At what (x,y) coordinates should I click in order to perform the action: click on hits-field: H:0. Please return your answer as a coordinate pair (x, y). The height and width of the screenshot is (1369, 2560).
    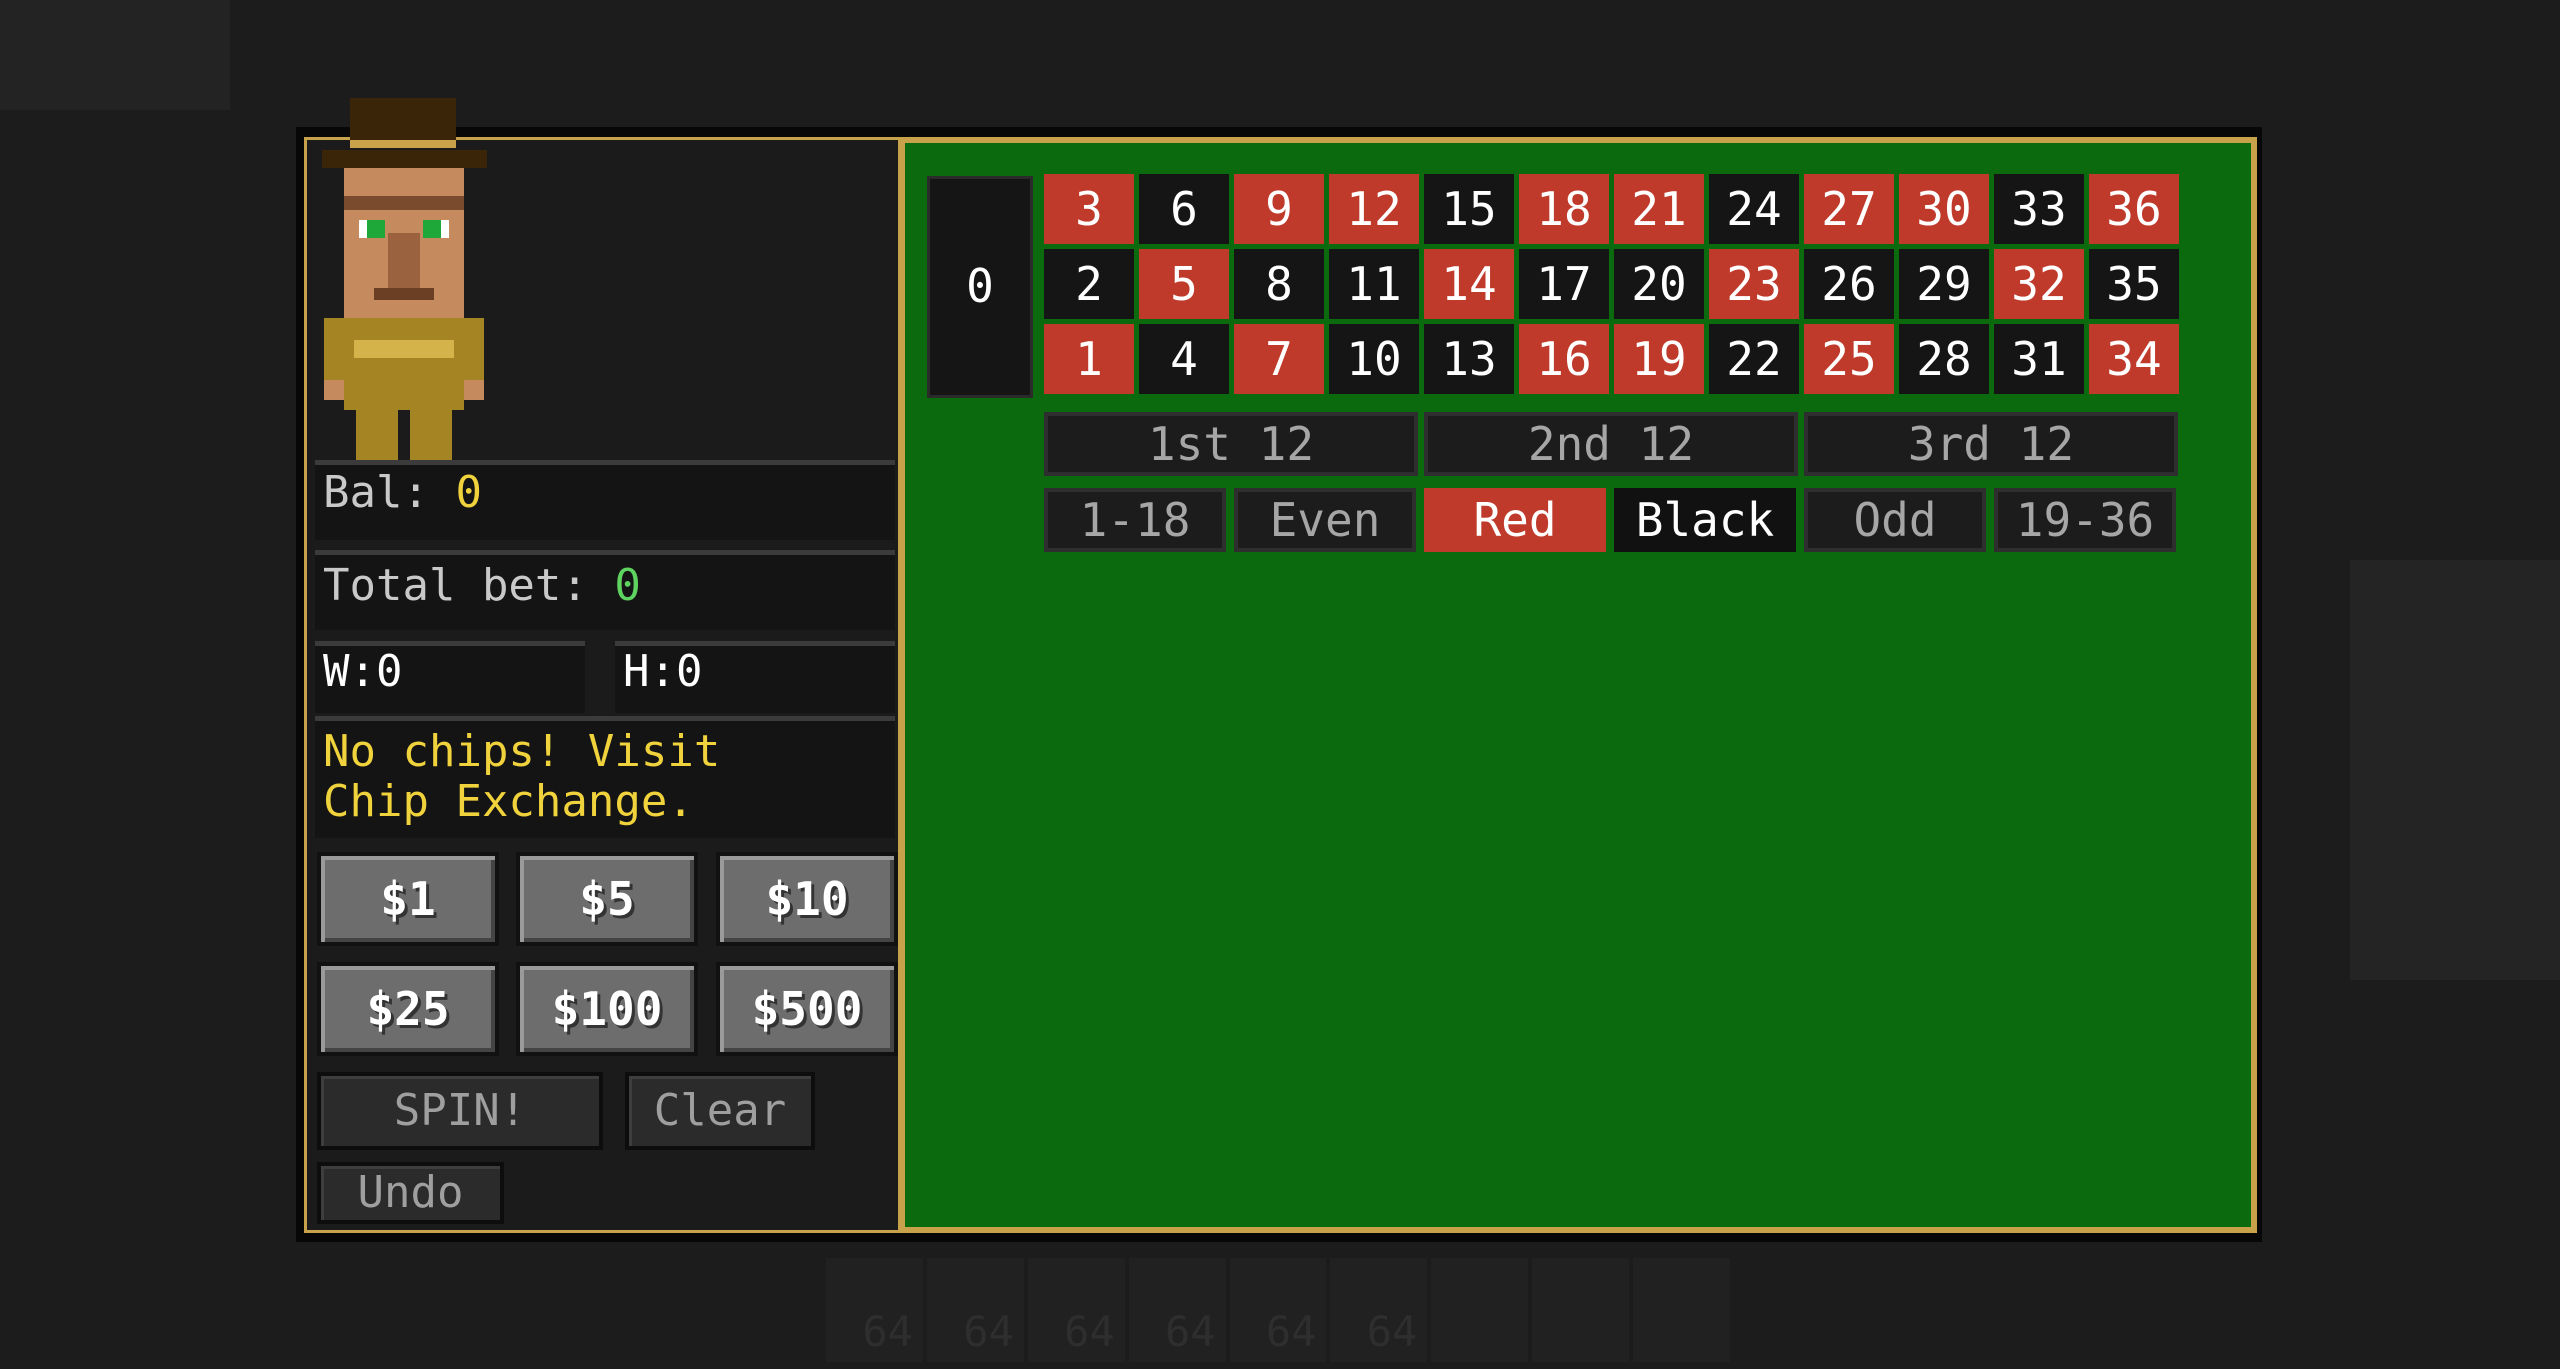
    Looking at the image, I should click on (755, 677).